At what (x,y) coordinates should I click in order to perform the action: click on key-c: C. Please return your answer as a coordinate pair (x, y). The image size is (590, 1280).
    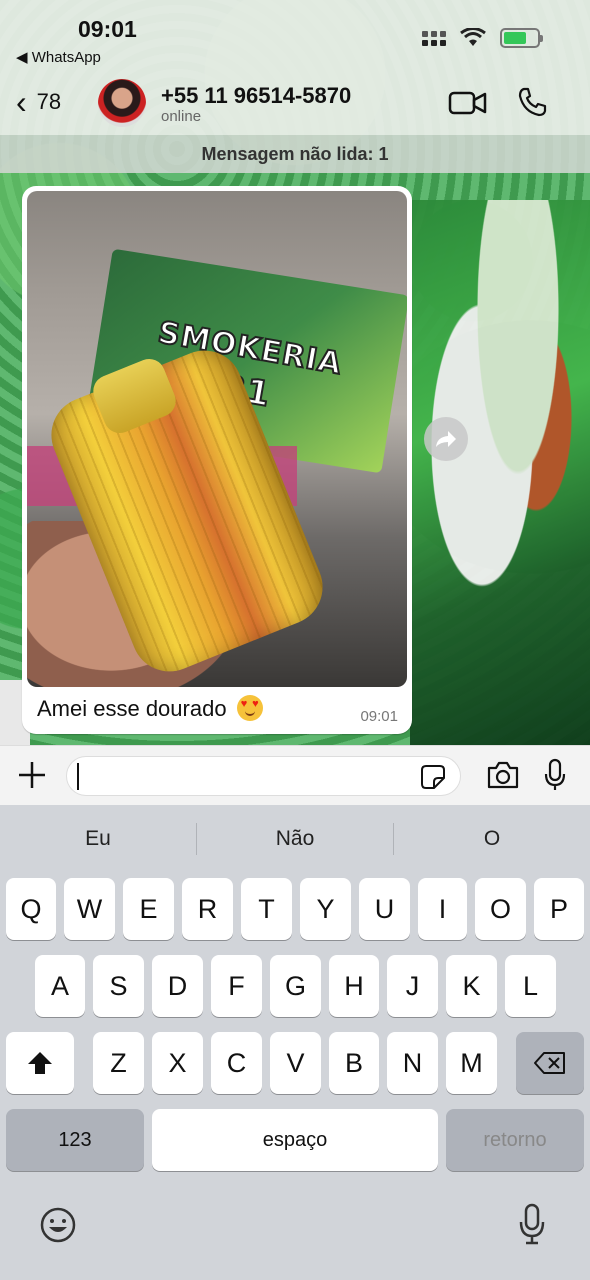
    Looking at the image, I should click on (236, 1063).